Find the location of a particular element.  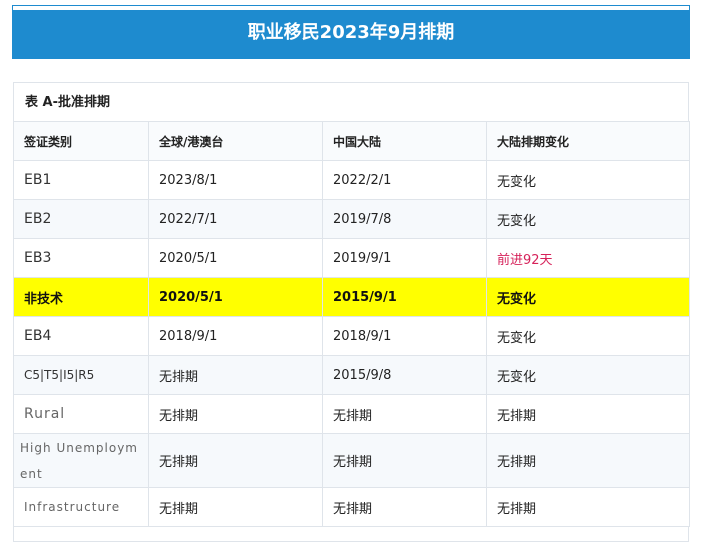

row-china-date: 2022/2/1 is located at coordinates (404, 180).